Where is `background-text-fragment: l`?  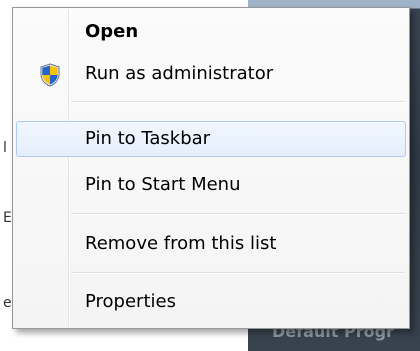 background-text-fragment: l is located at coordinates (5, 148).